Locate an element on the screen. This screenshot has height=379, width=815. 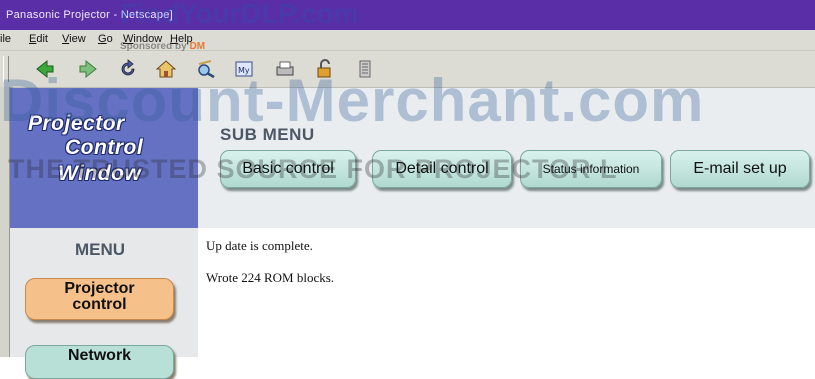
navigation-toolbar: My is located at coordinates (407, 69).